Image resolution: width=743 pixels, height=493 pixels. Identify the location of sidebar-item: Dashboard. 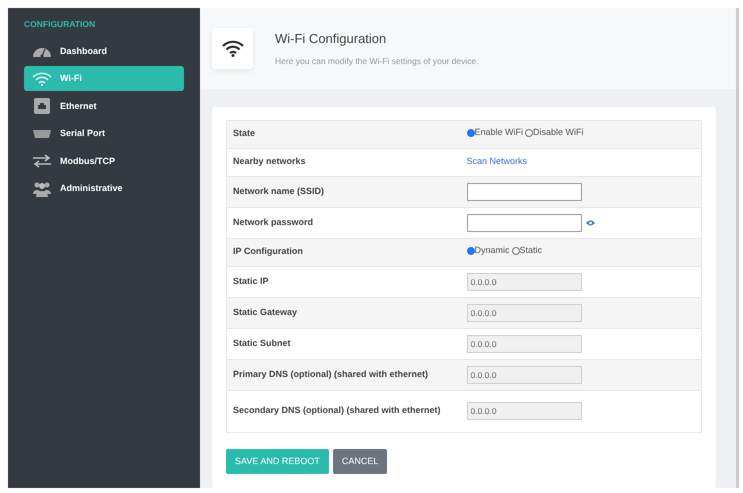
(104, 51).